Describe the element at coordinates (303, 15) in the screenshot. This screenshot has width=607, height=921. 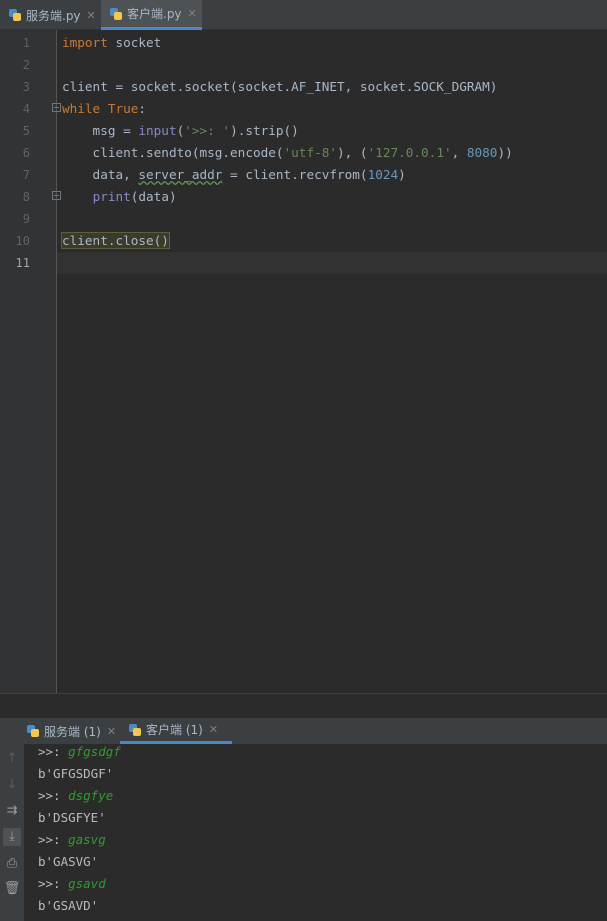
I see `editor-tab-bar: 服务端.py ✕ 客户端.py ✕` at that location.